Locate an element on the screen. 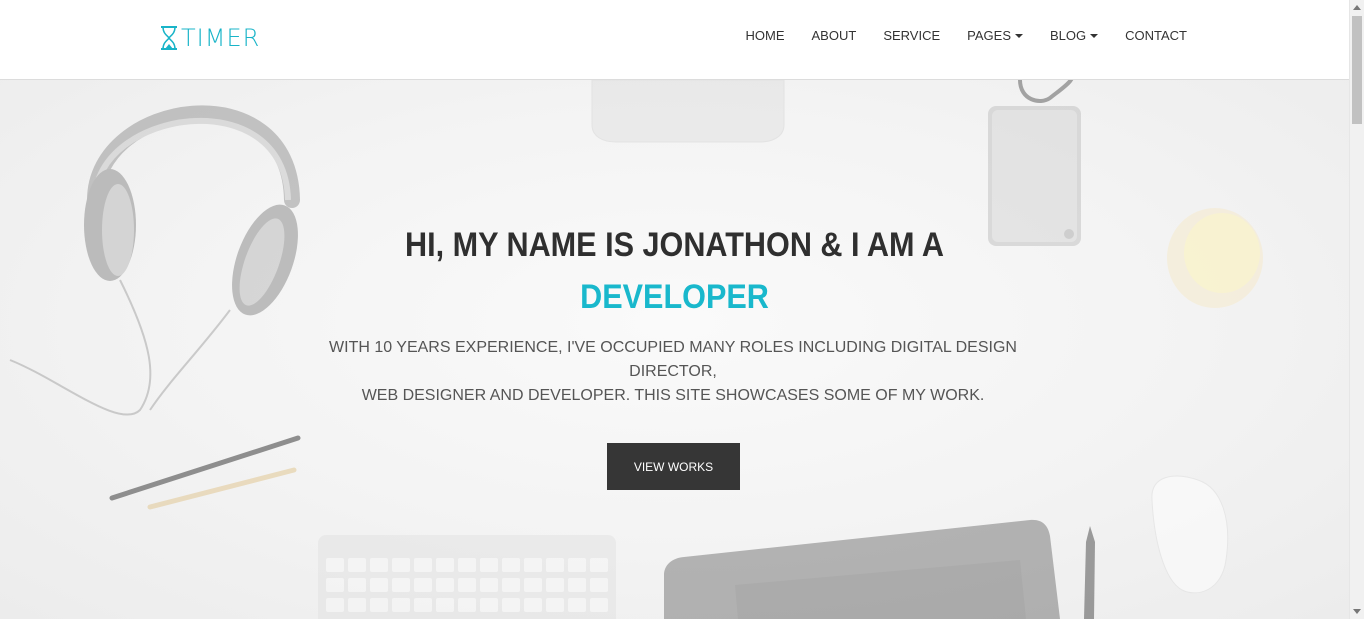  hourglass-icon is located at coordinates (169, 38).